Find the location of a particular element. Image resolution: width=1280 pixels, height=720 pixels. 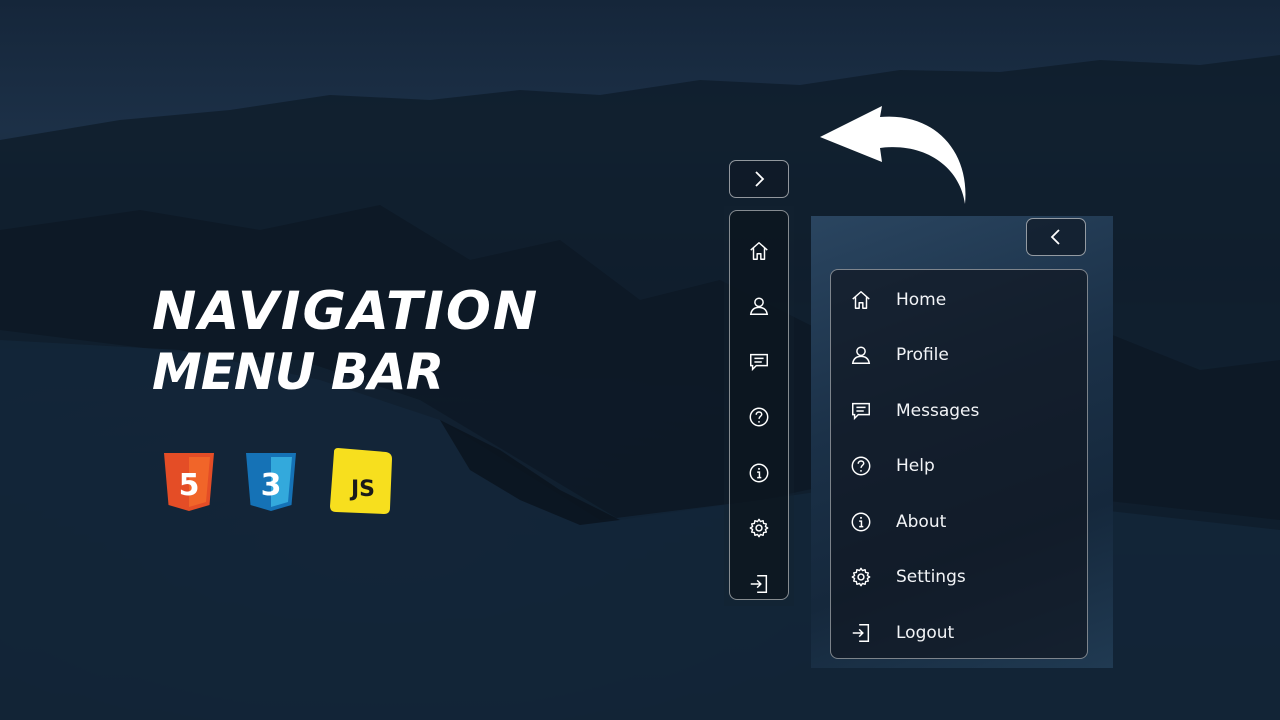

collapsed-item-settings is located at coordinates (759, 529).